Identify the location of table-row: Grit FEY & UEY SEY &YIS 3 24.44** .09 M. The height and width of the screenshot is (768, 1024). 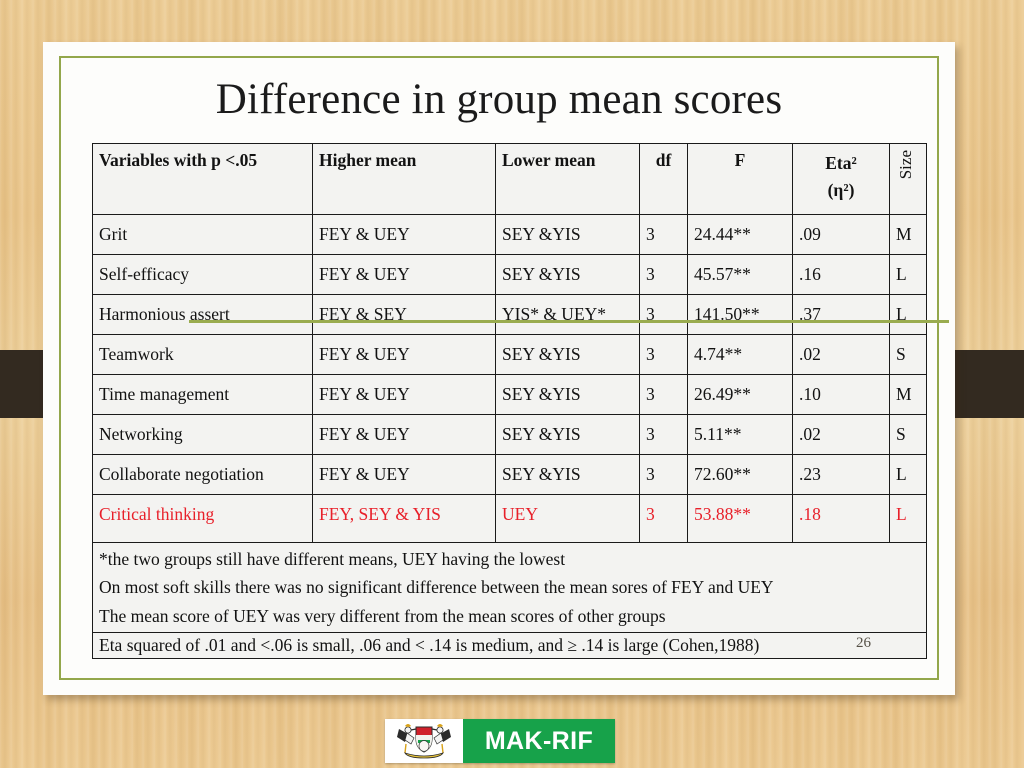
(509, 234).